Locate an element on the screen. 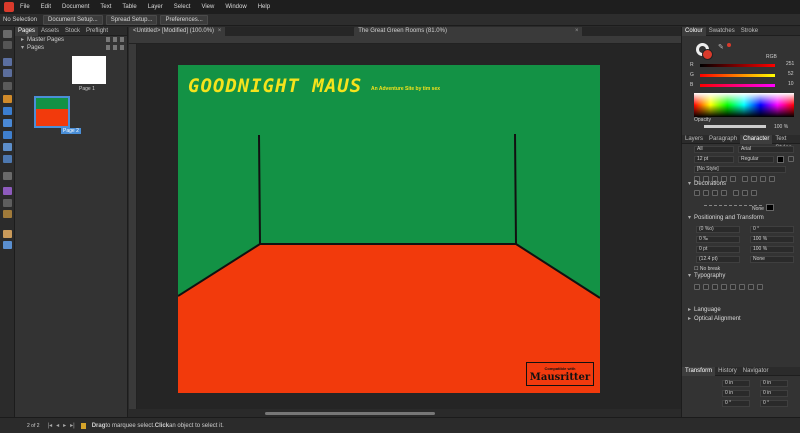 The width and height of the screenshot is (800, 433). tab-preflight: Preflight is located at coordinates (97, 31).